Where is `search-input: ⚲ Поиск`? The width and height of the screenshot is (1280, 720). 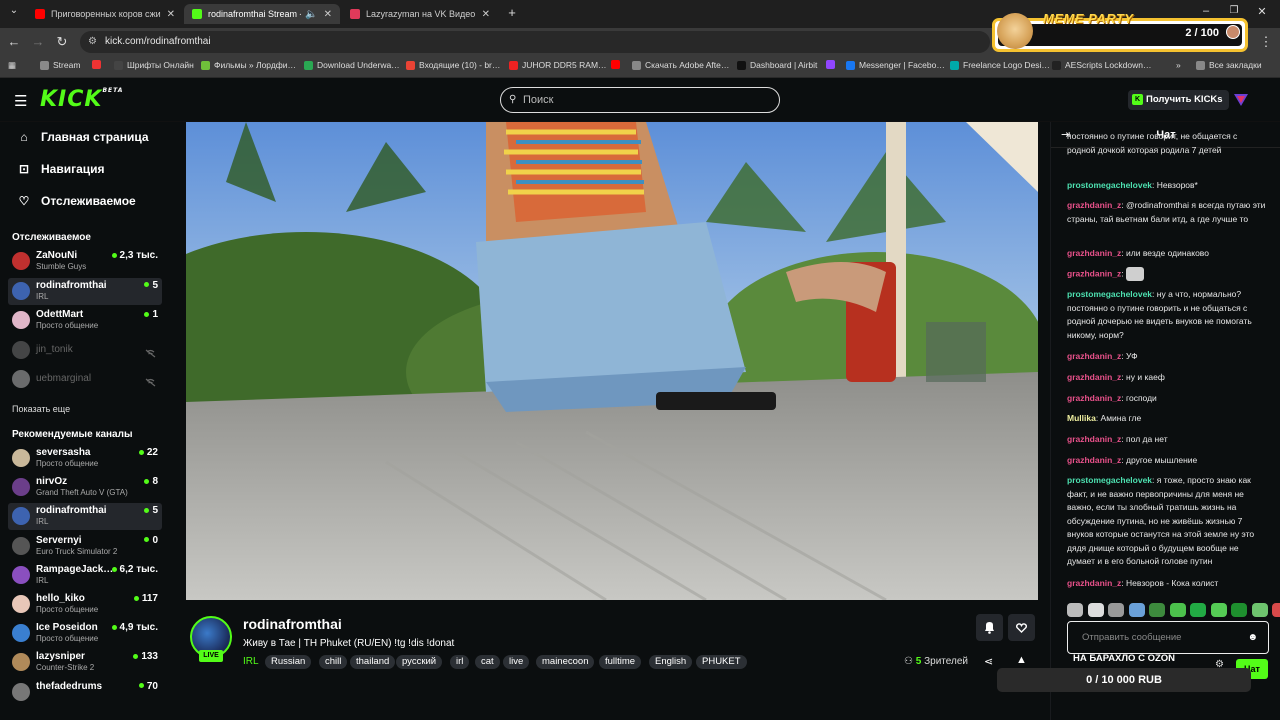 search-input: ⚲ Поиск is located at coordinates (640, 100).